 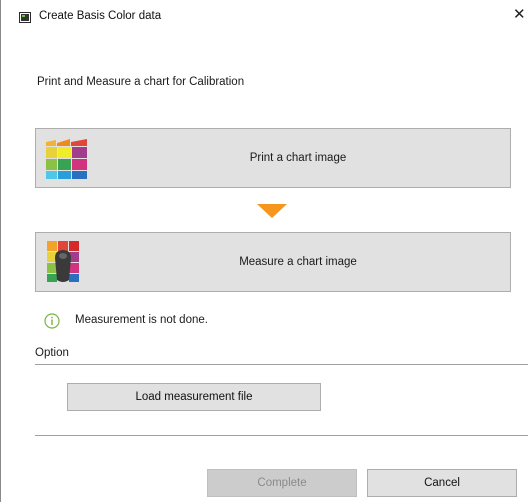 What do you see at coordinates (282, 483) in the screenshot?
I see `complete-button: Complete` at bounding box center [282, 483].